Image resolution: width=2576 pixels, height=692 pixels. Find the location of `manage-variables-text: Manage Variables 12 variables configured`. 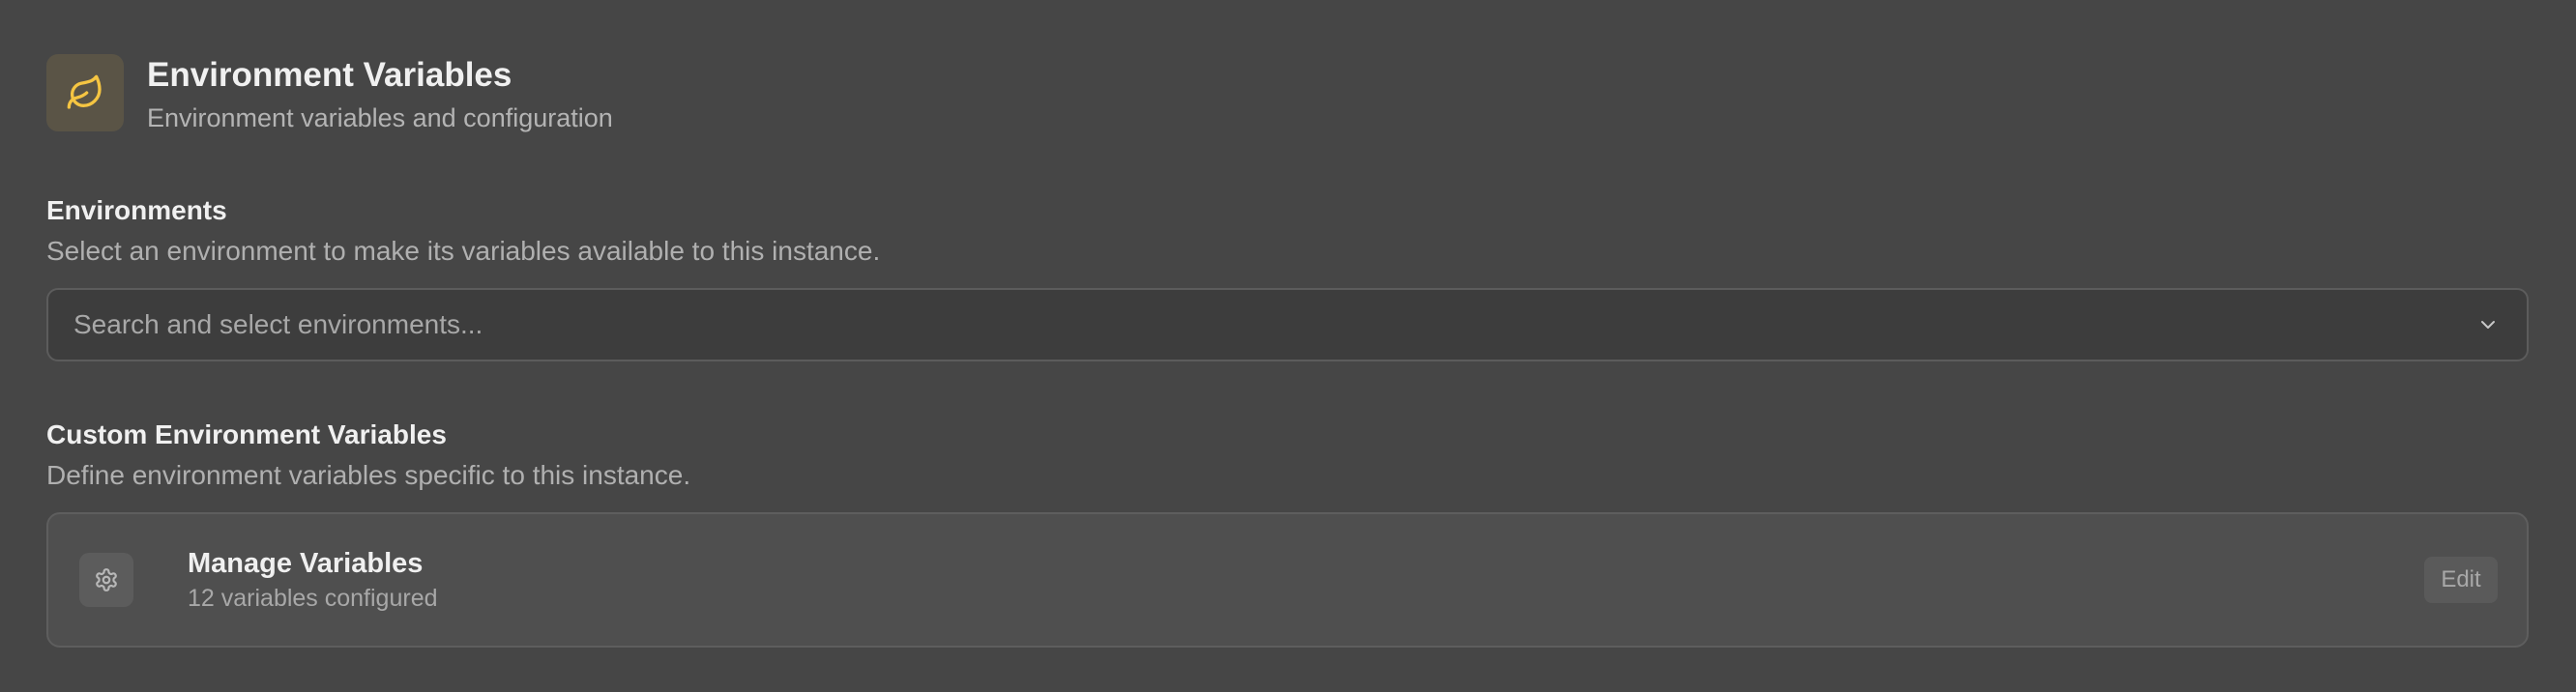

manage-variables-text: Manage Variables 12 variables configured is located at coordinates (313, 580).